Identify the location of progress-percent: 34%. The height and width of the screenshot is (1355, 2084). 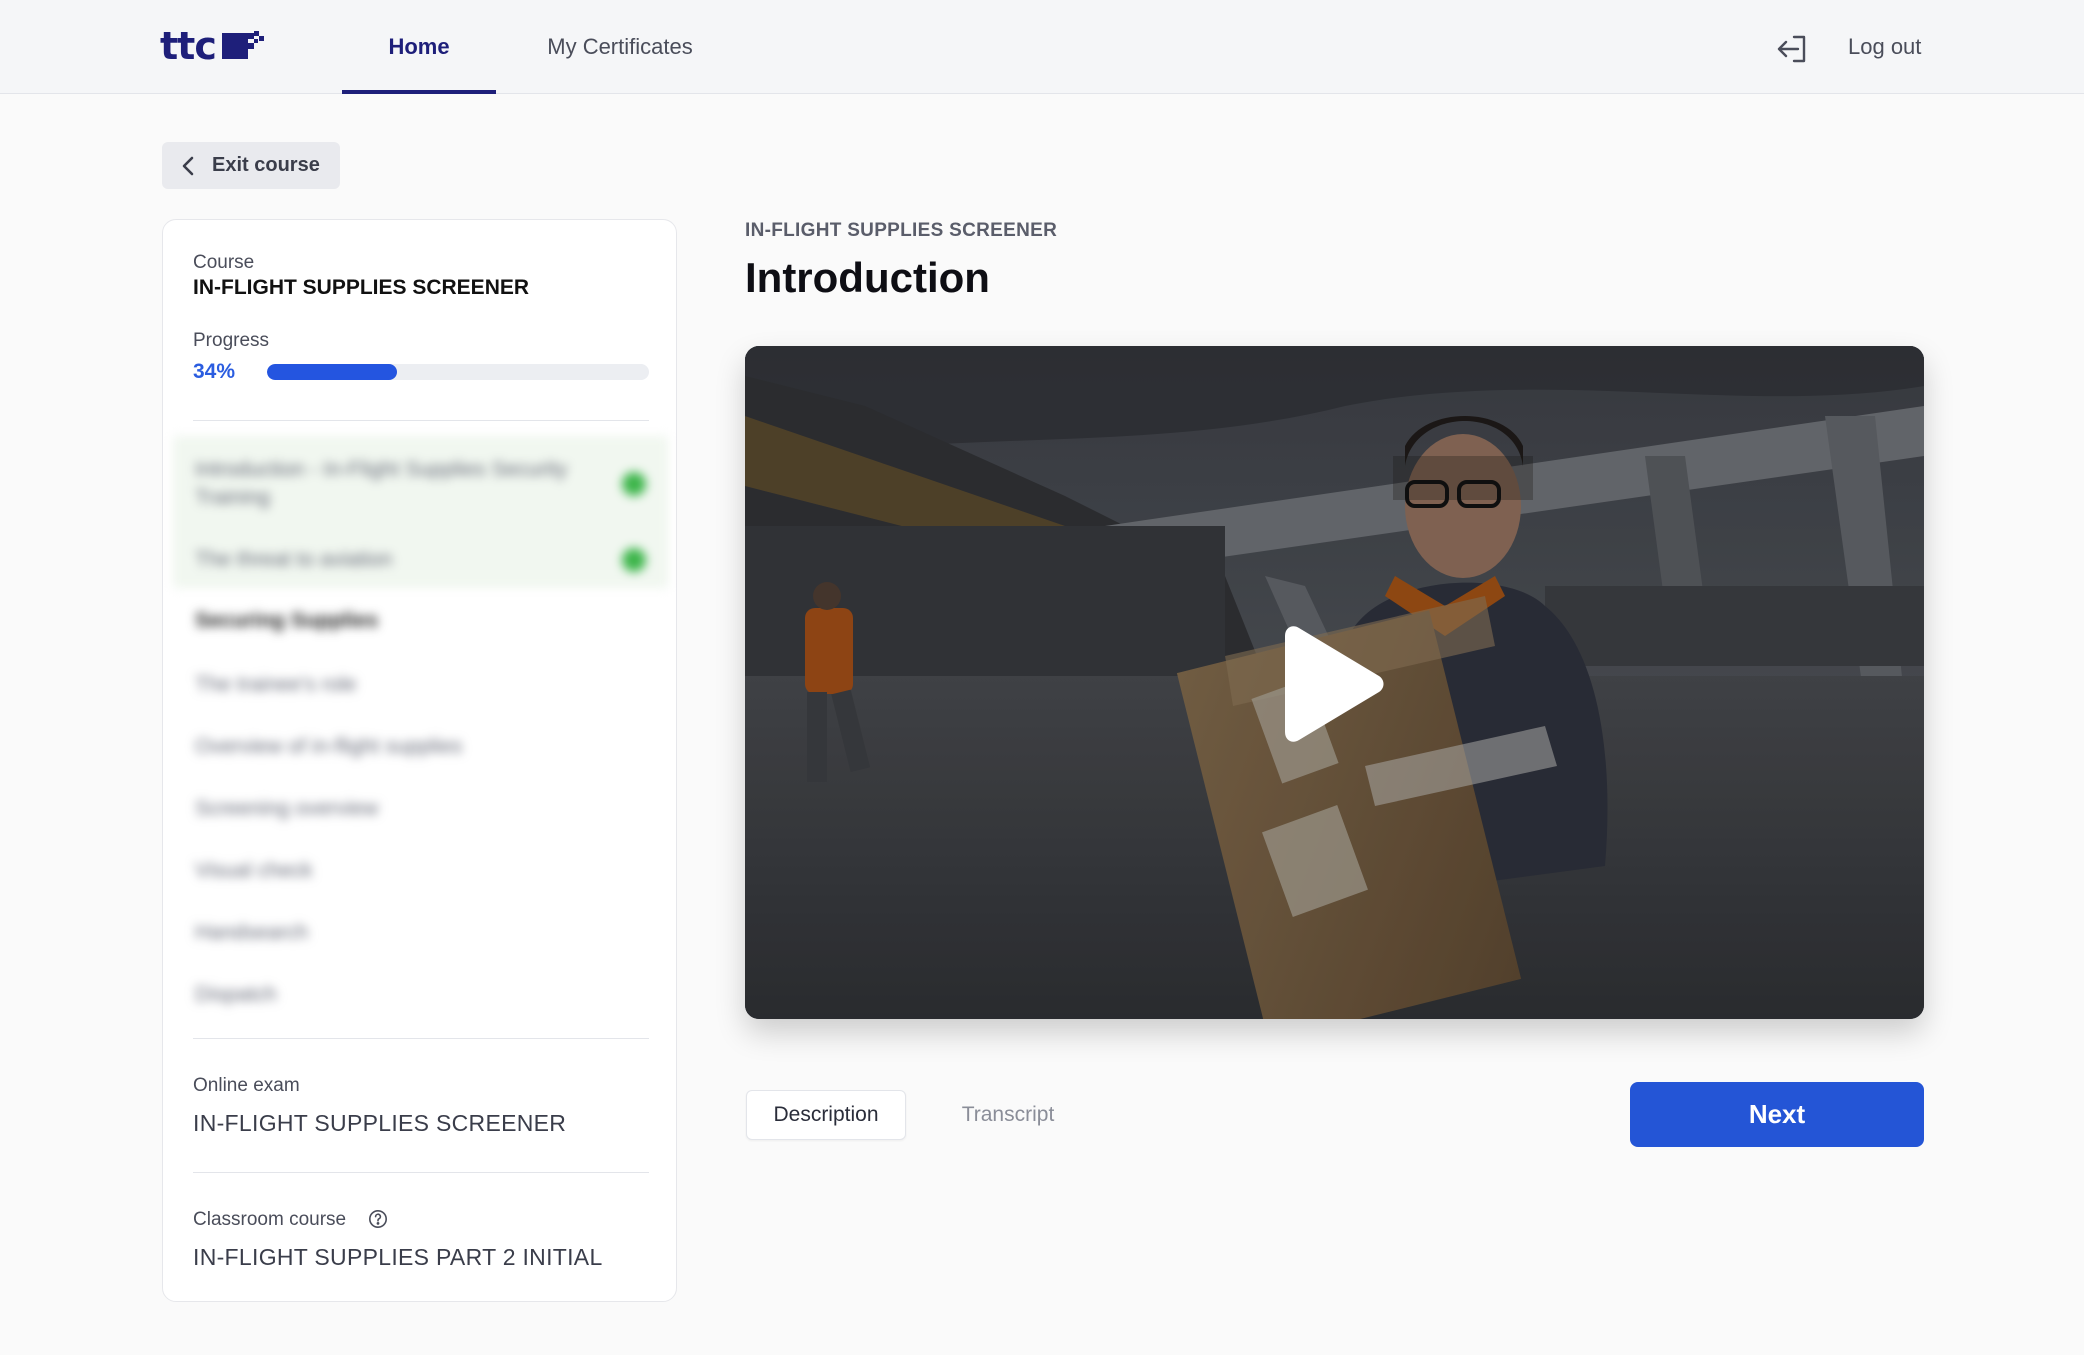
(214, 371).